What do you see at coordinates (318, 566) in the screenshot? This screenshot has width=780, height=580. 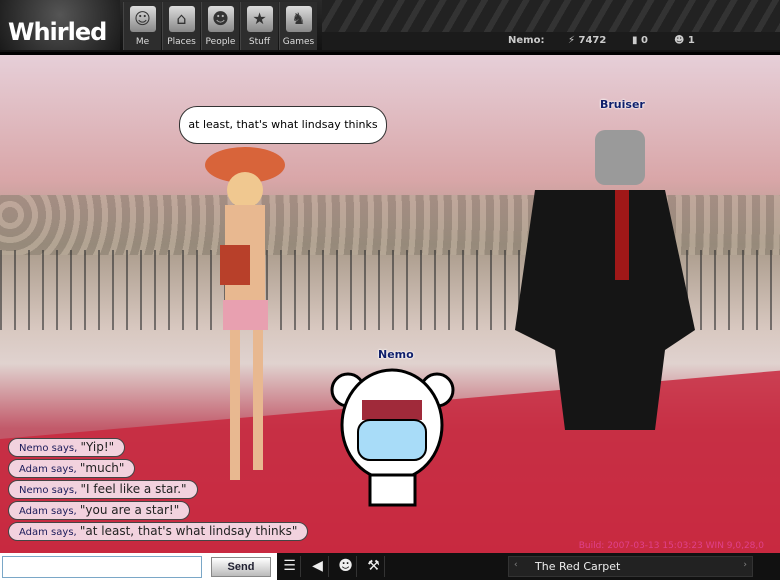 I see `volume-icon: ◀` at bounding box center [318, 566].